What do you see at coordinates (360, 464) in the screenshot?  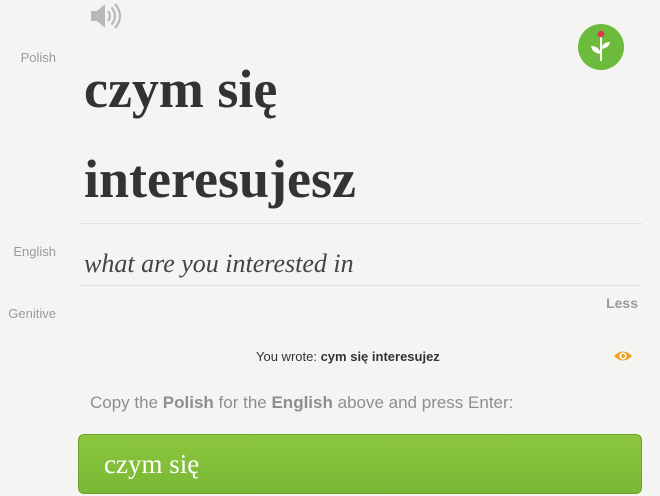 I see `answer-input: czym się` at bounding box center [360, 464].